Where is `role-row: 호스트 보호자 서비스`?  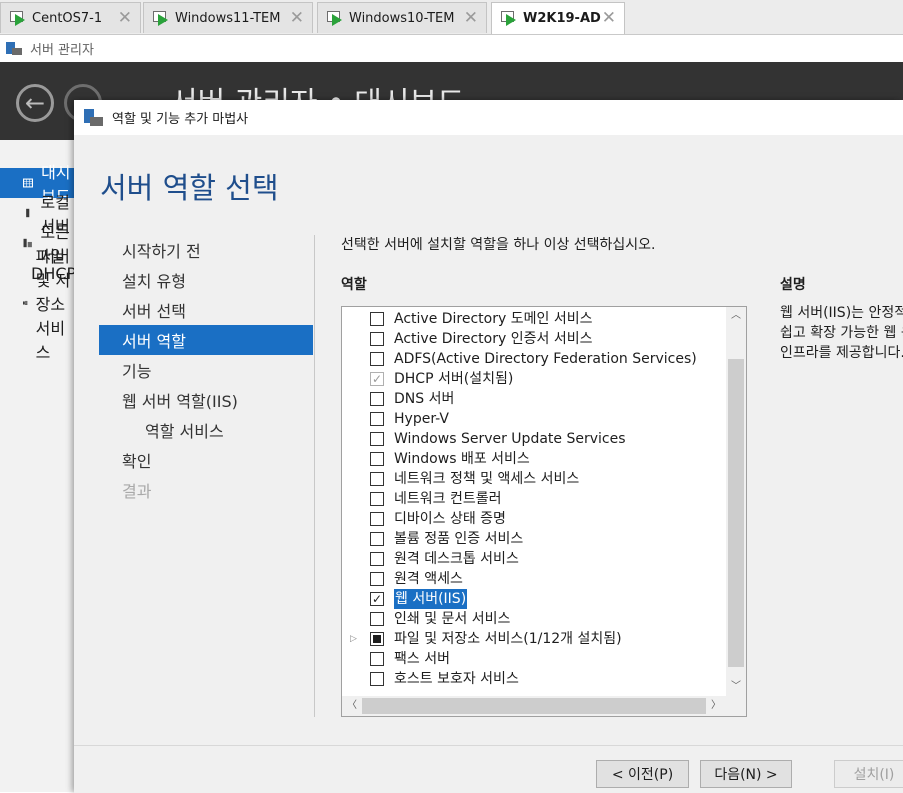 role-row: 호스트 보호자 서비스 is located at coordinates (534, 679).